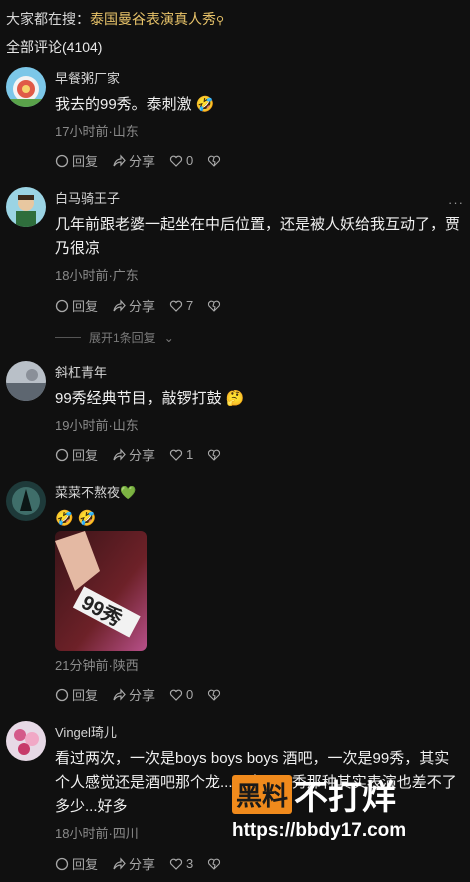 This screenshot has height=882, width=470. I want to click on emoji: 🤔, so click(235, 398).